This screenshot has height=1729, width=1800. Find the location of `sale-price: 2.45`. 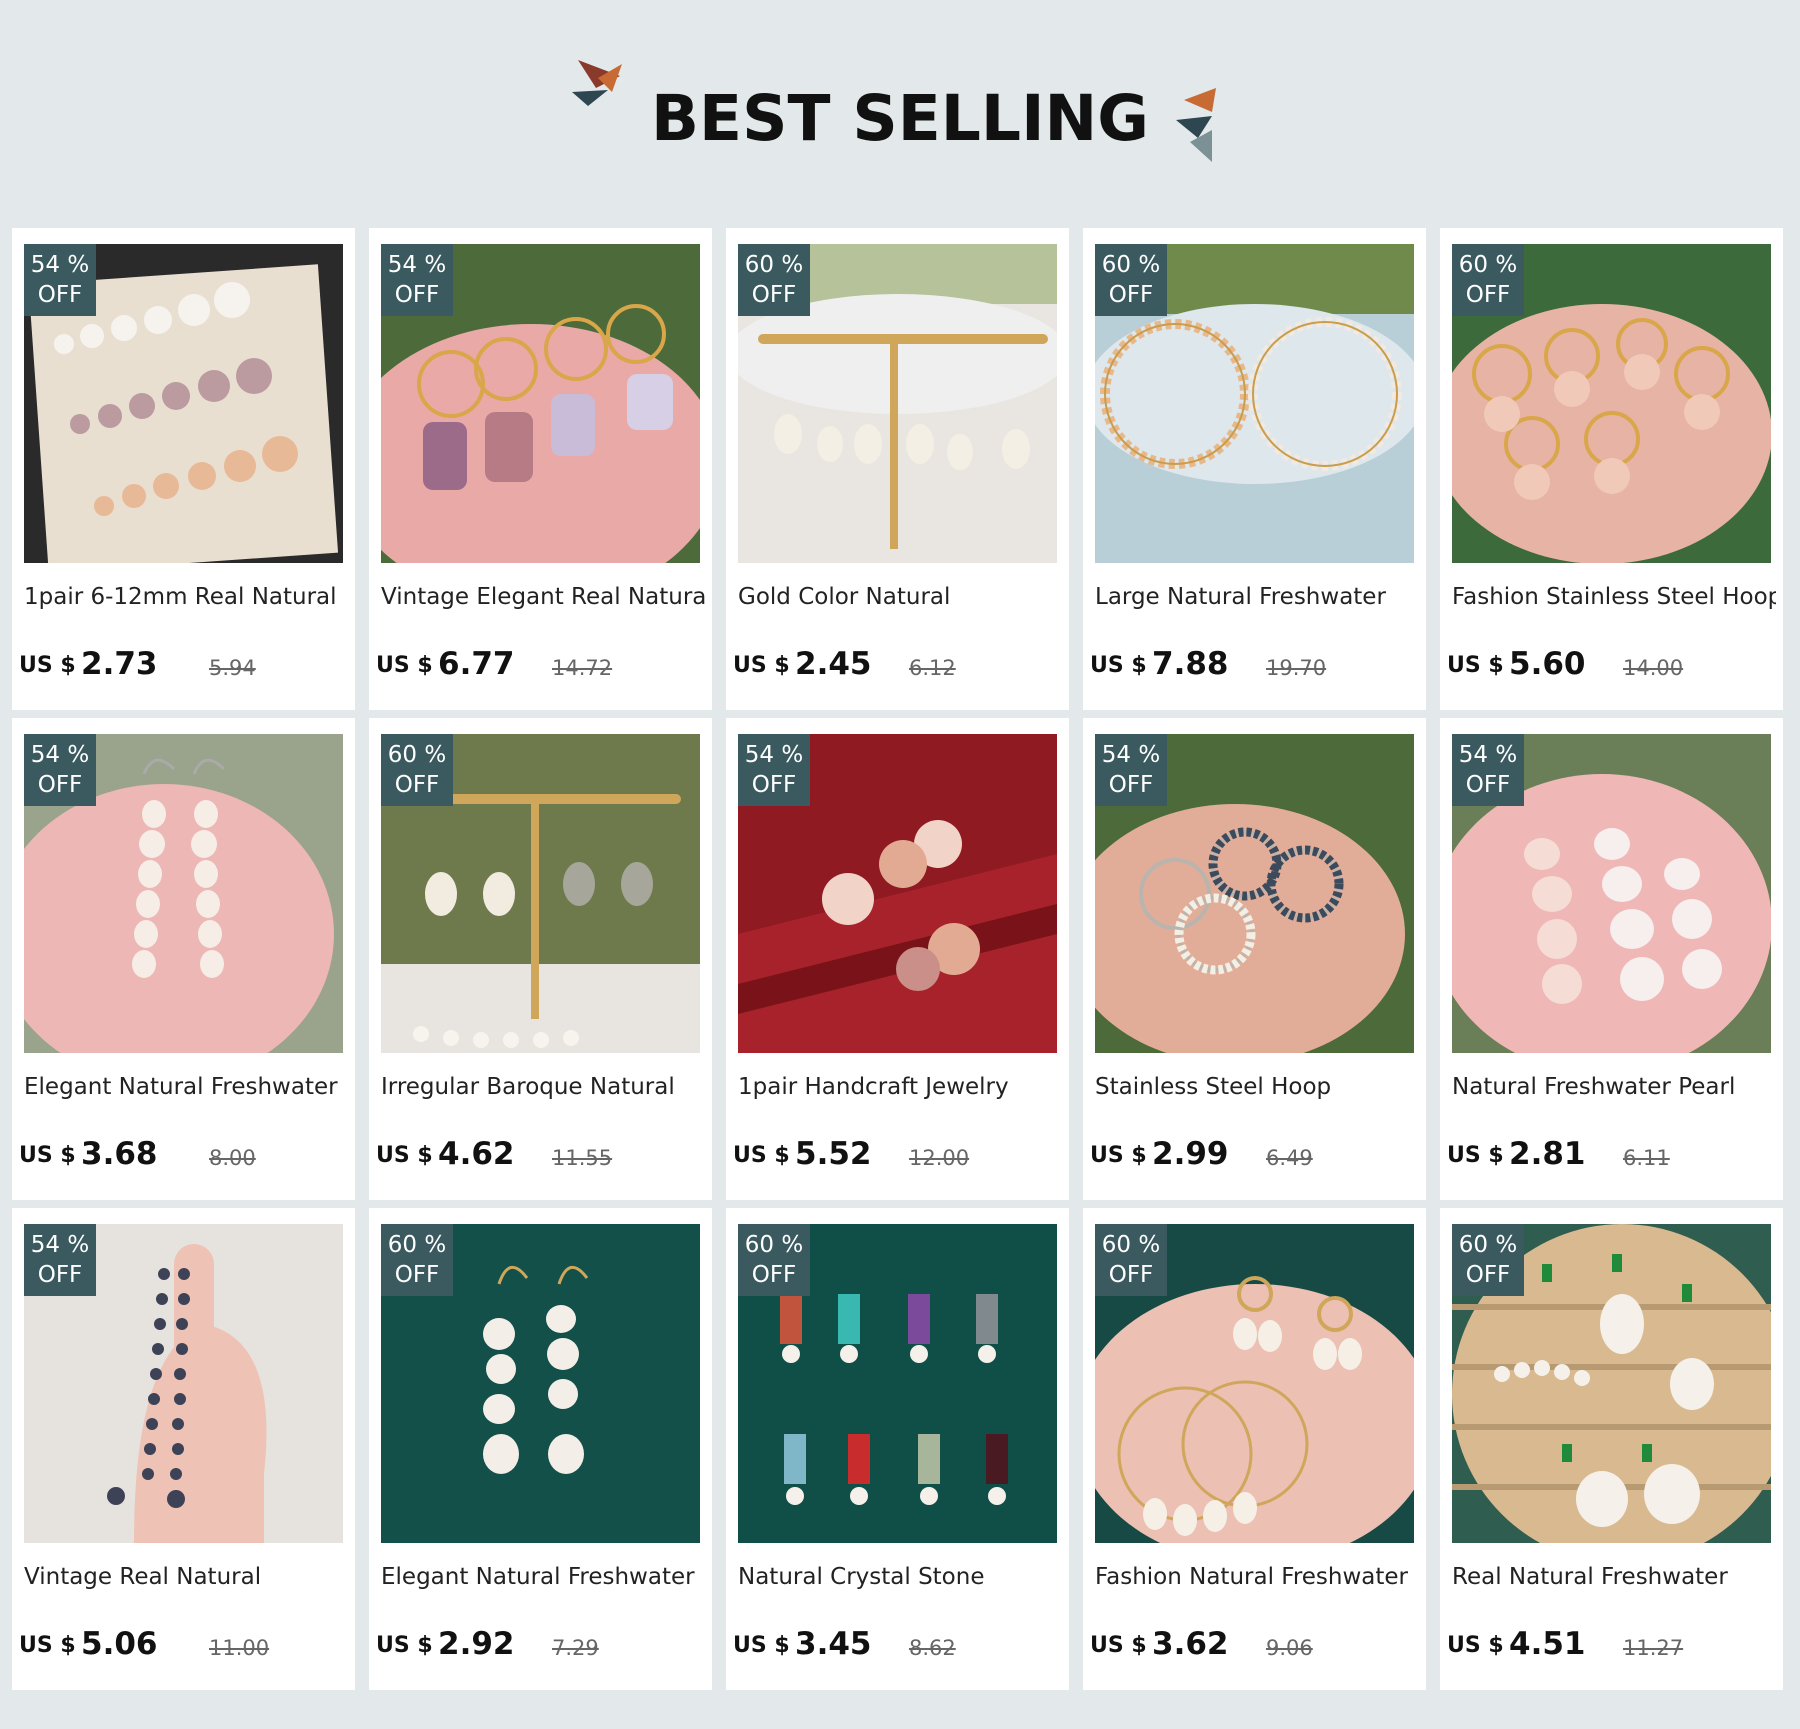

sale-price: 2.45 is located at coordinates (833, 664).